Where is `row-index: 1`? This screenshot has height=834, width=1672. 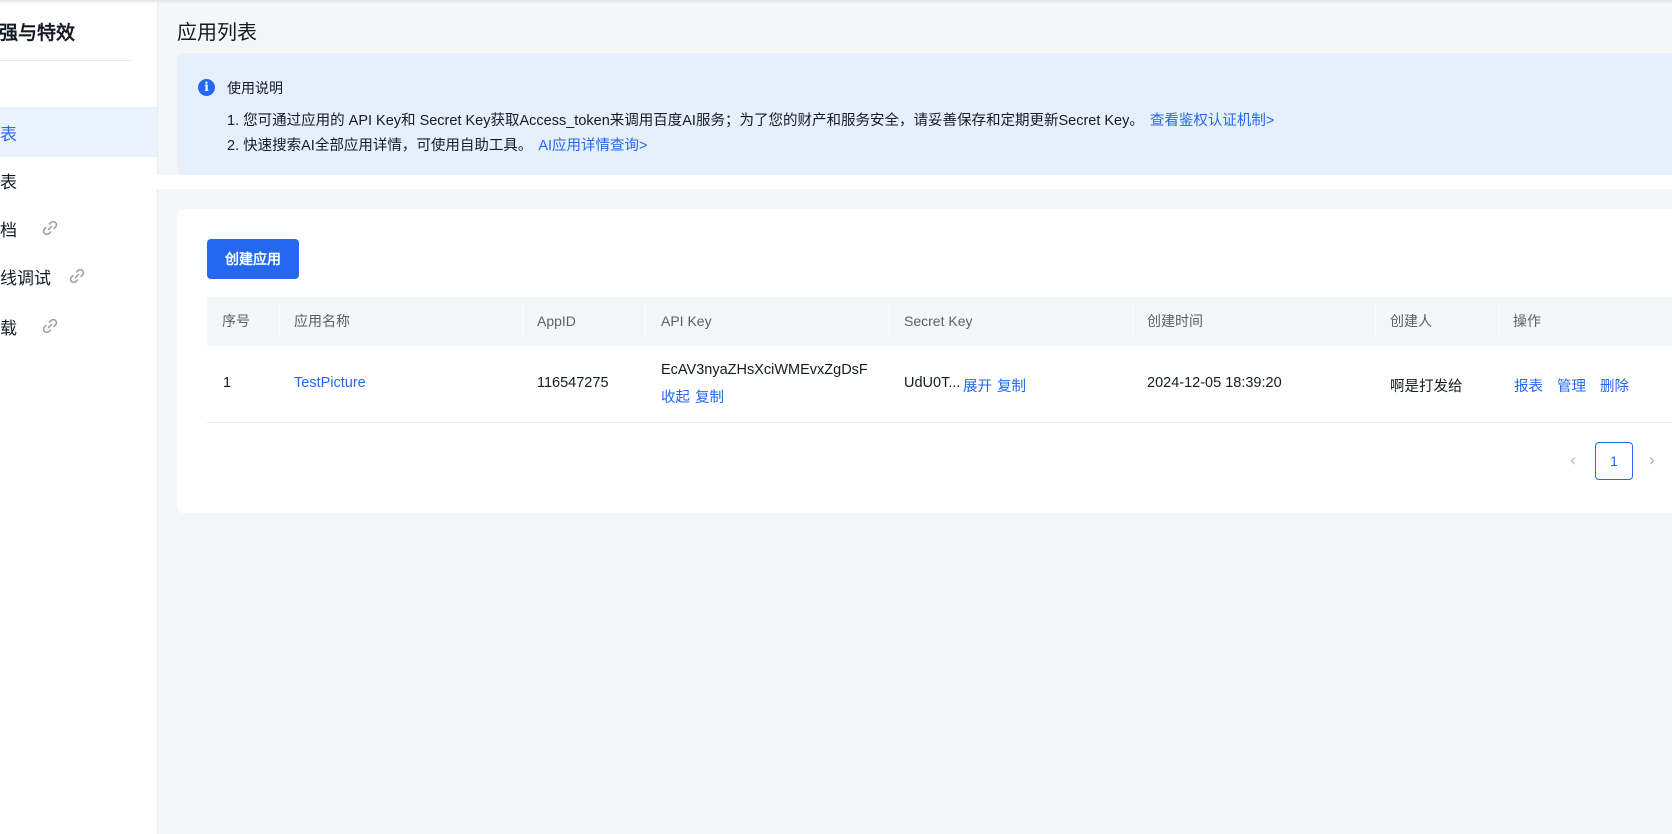 row-index: 1 is located at coordinates (227, 383).